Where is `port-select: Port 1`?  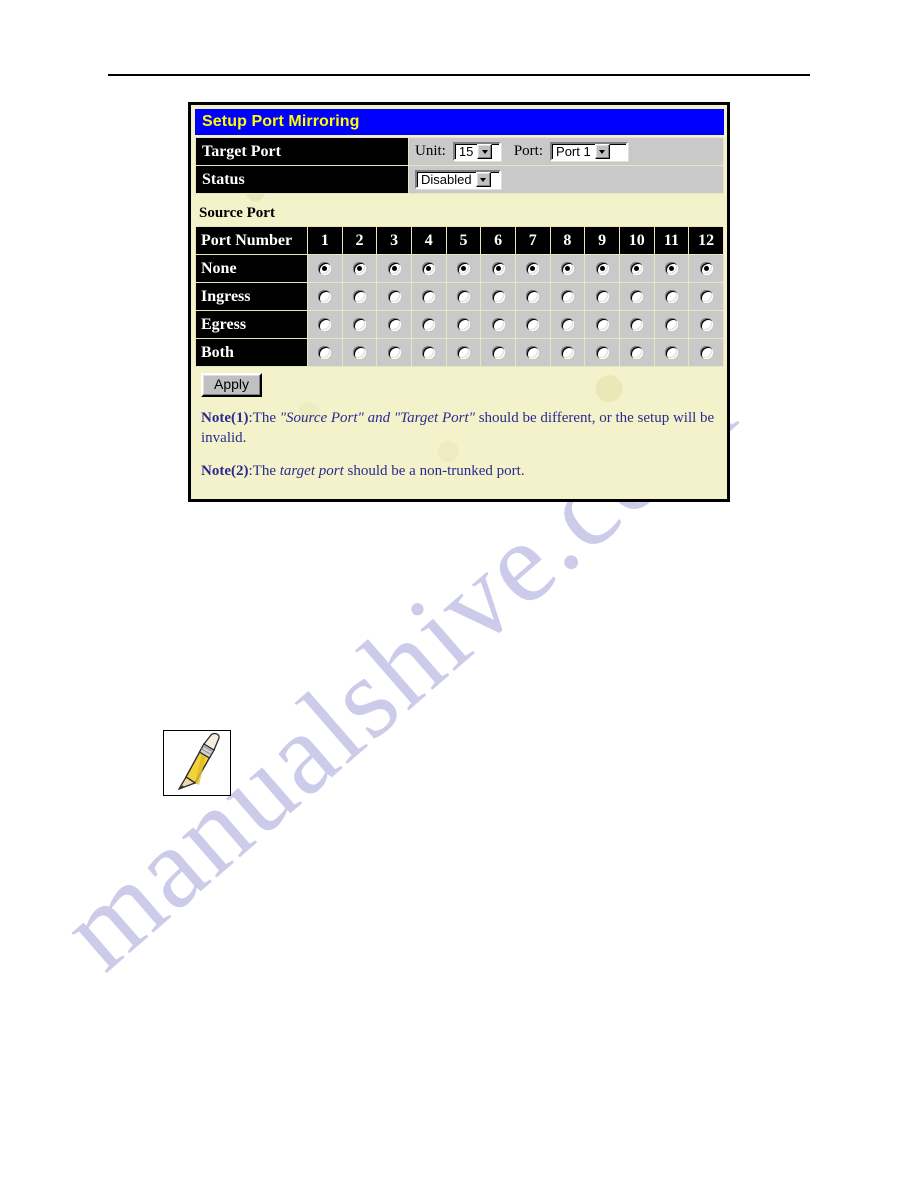
port-select: Port 1 is located at coordinates (589, 151).